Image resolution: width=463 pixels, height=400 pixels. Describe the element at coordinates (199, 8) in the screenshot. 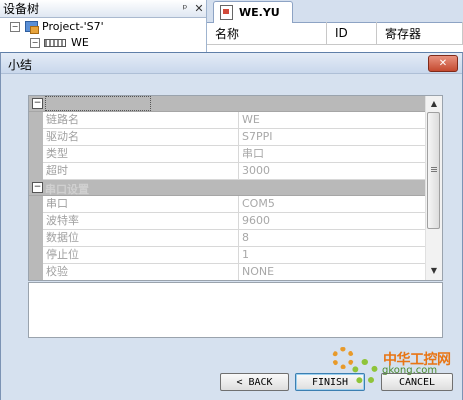

I see `panel-close-icon: ✕` at that location.